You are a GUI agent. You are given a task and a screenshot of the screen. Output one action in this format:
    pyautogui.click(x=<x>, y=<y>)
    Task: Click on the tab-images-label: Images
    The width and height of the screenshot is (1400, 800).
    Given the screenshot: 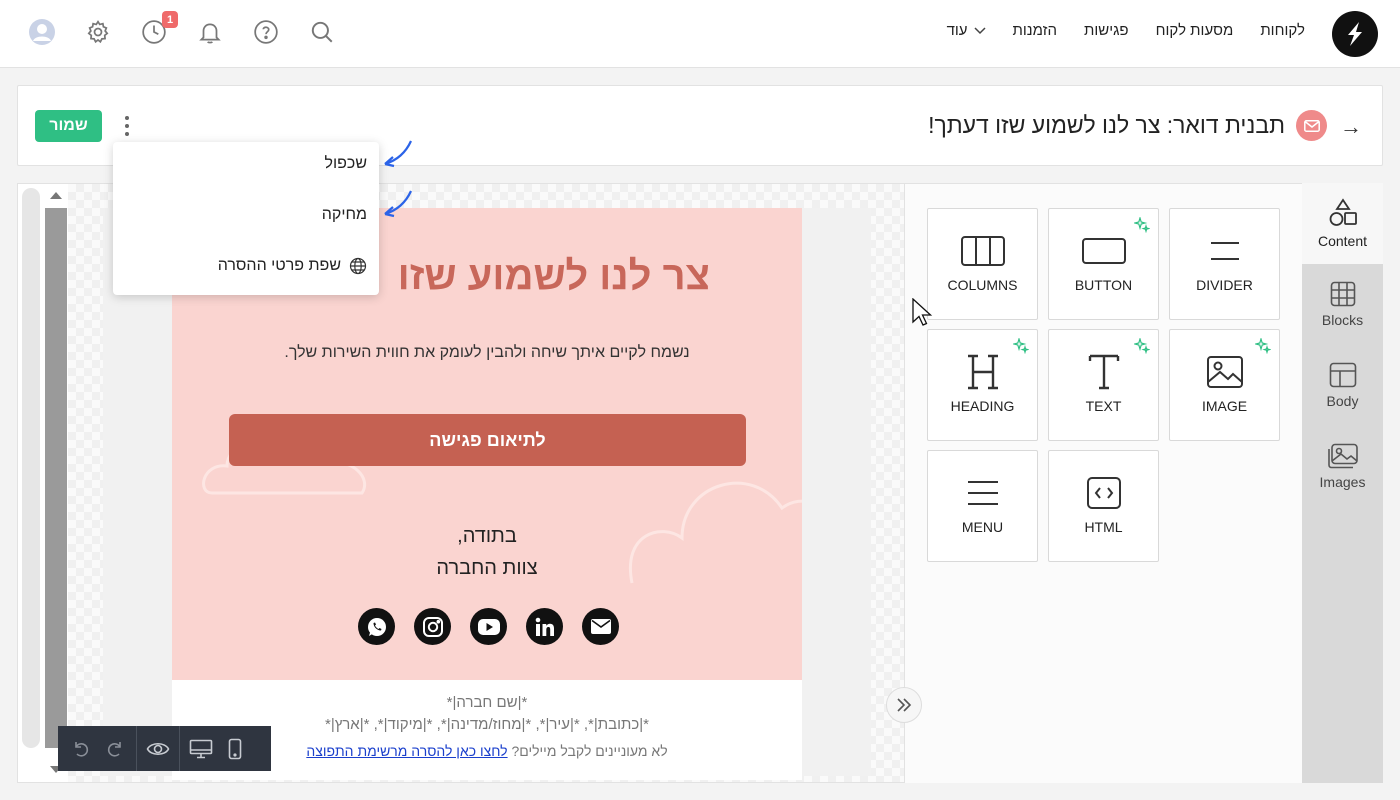 What is the action you would take?
    pyautogui.click(x=1342, y=482)
    